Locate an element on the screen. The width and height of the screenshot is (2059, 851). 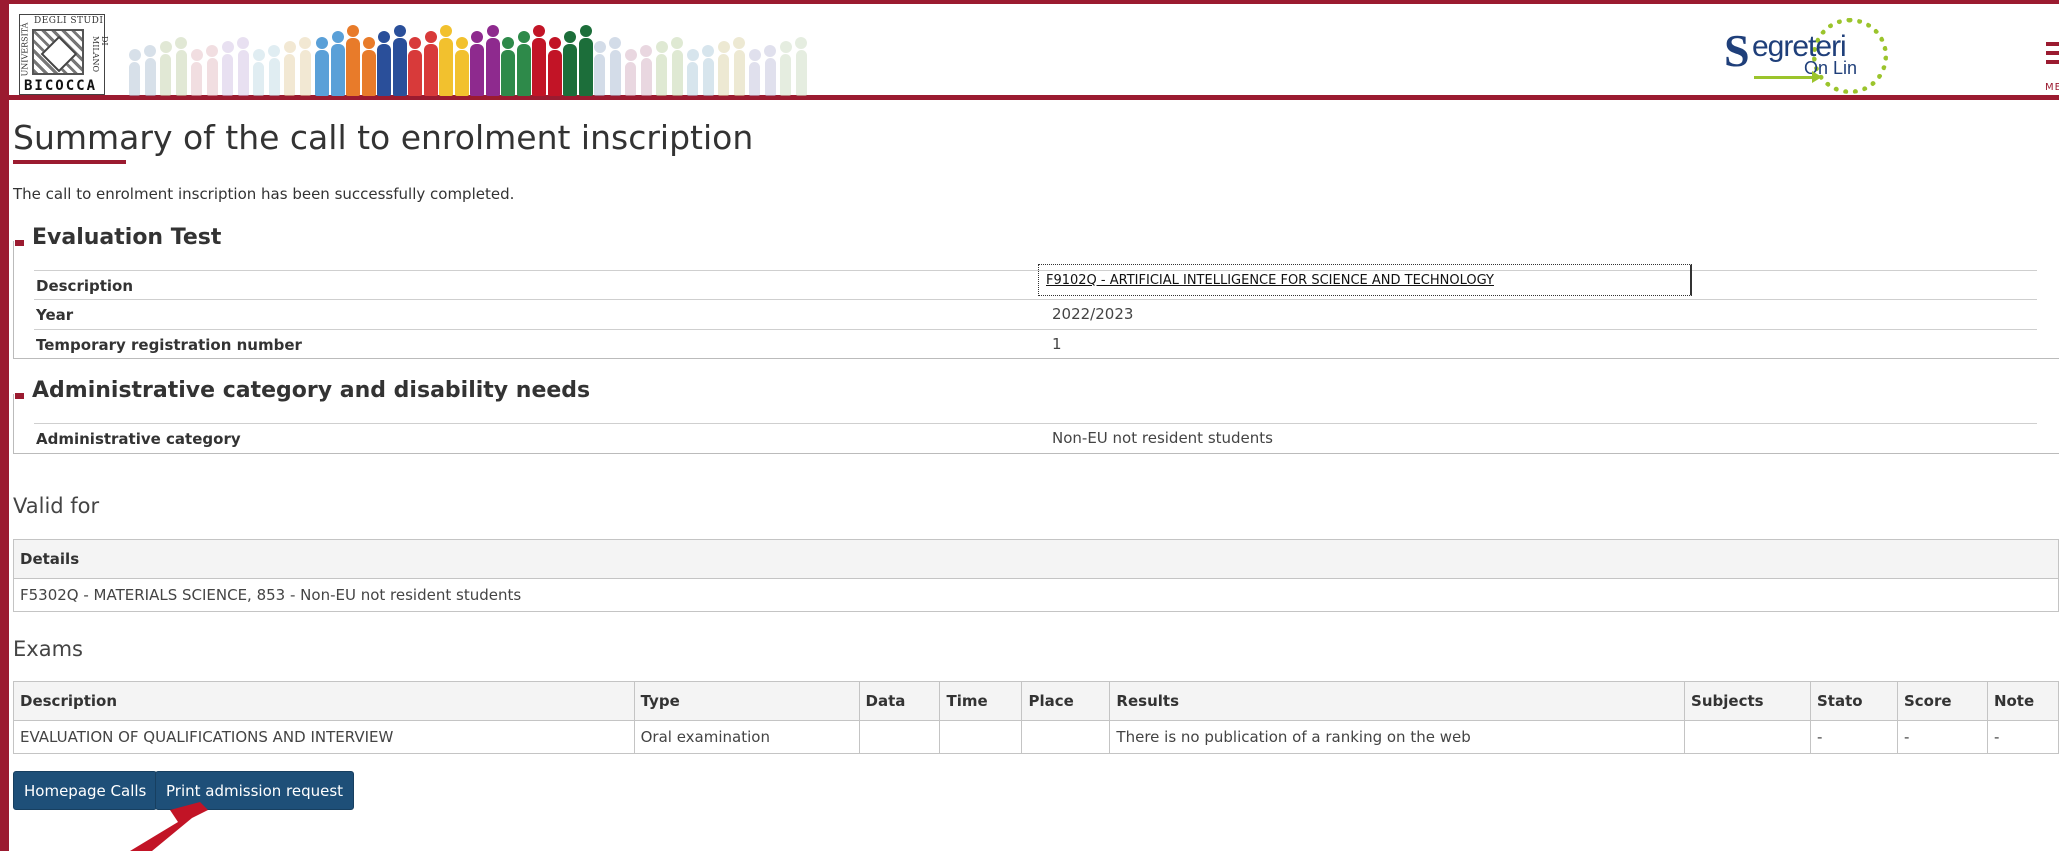
top-frame is located at coordinates (1029, 6).